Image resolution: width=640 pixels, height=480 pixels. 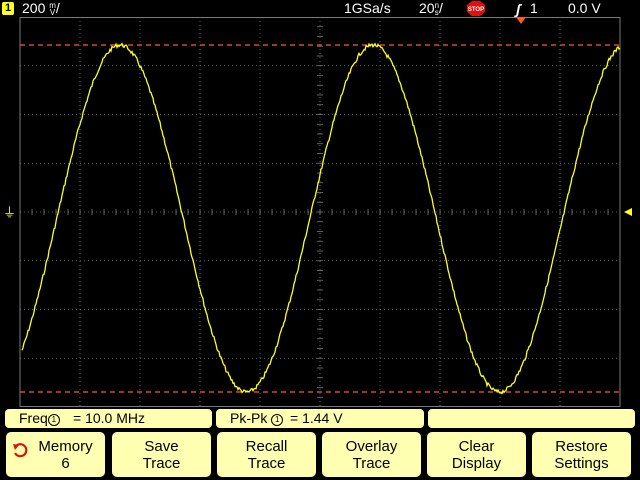 What do you see at coordinates (476, 463) in the screenshot?
I see `softkey-label-line2: Display` at bounding box center [476, 463].